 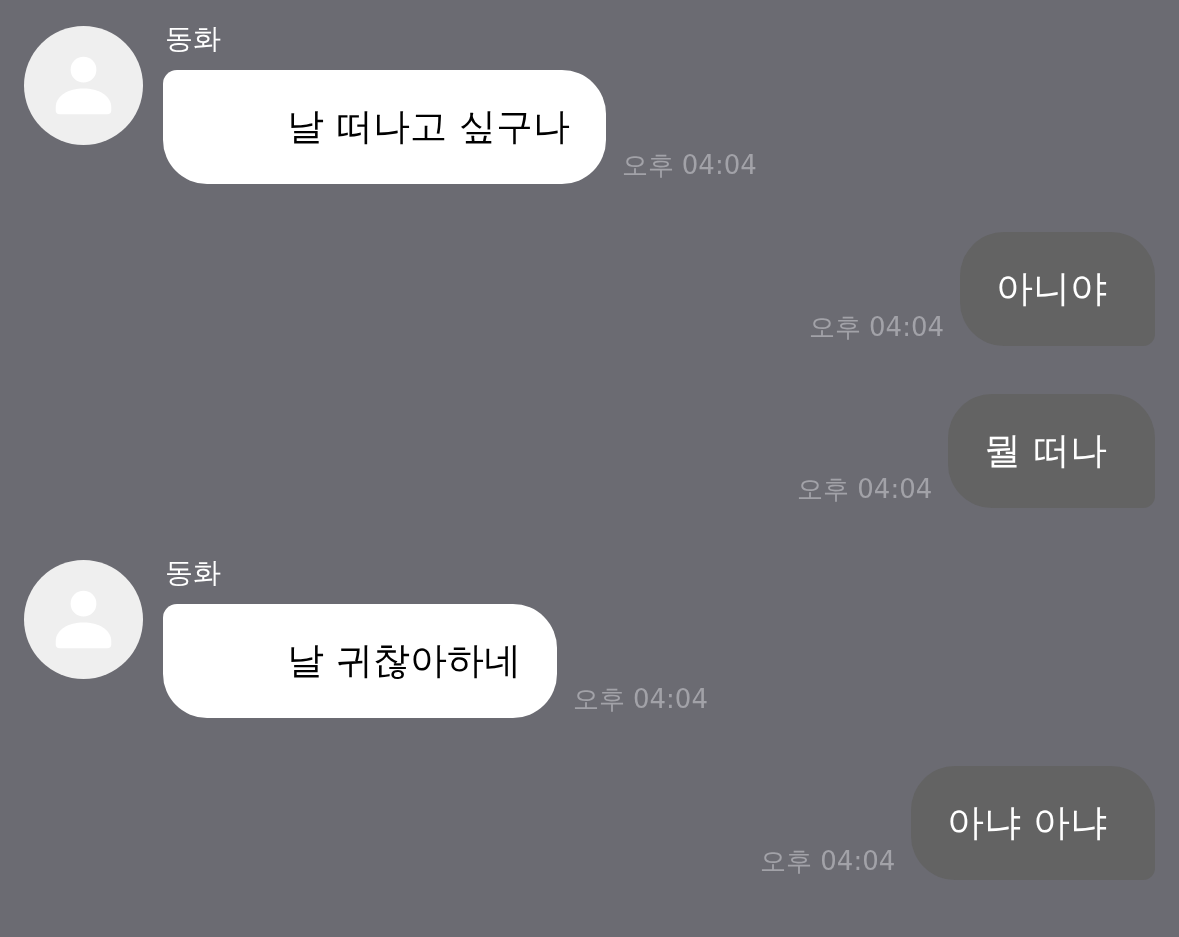 I want to click on message-bubble: 날 귀찮아하네, so click(x=360, y=661).